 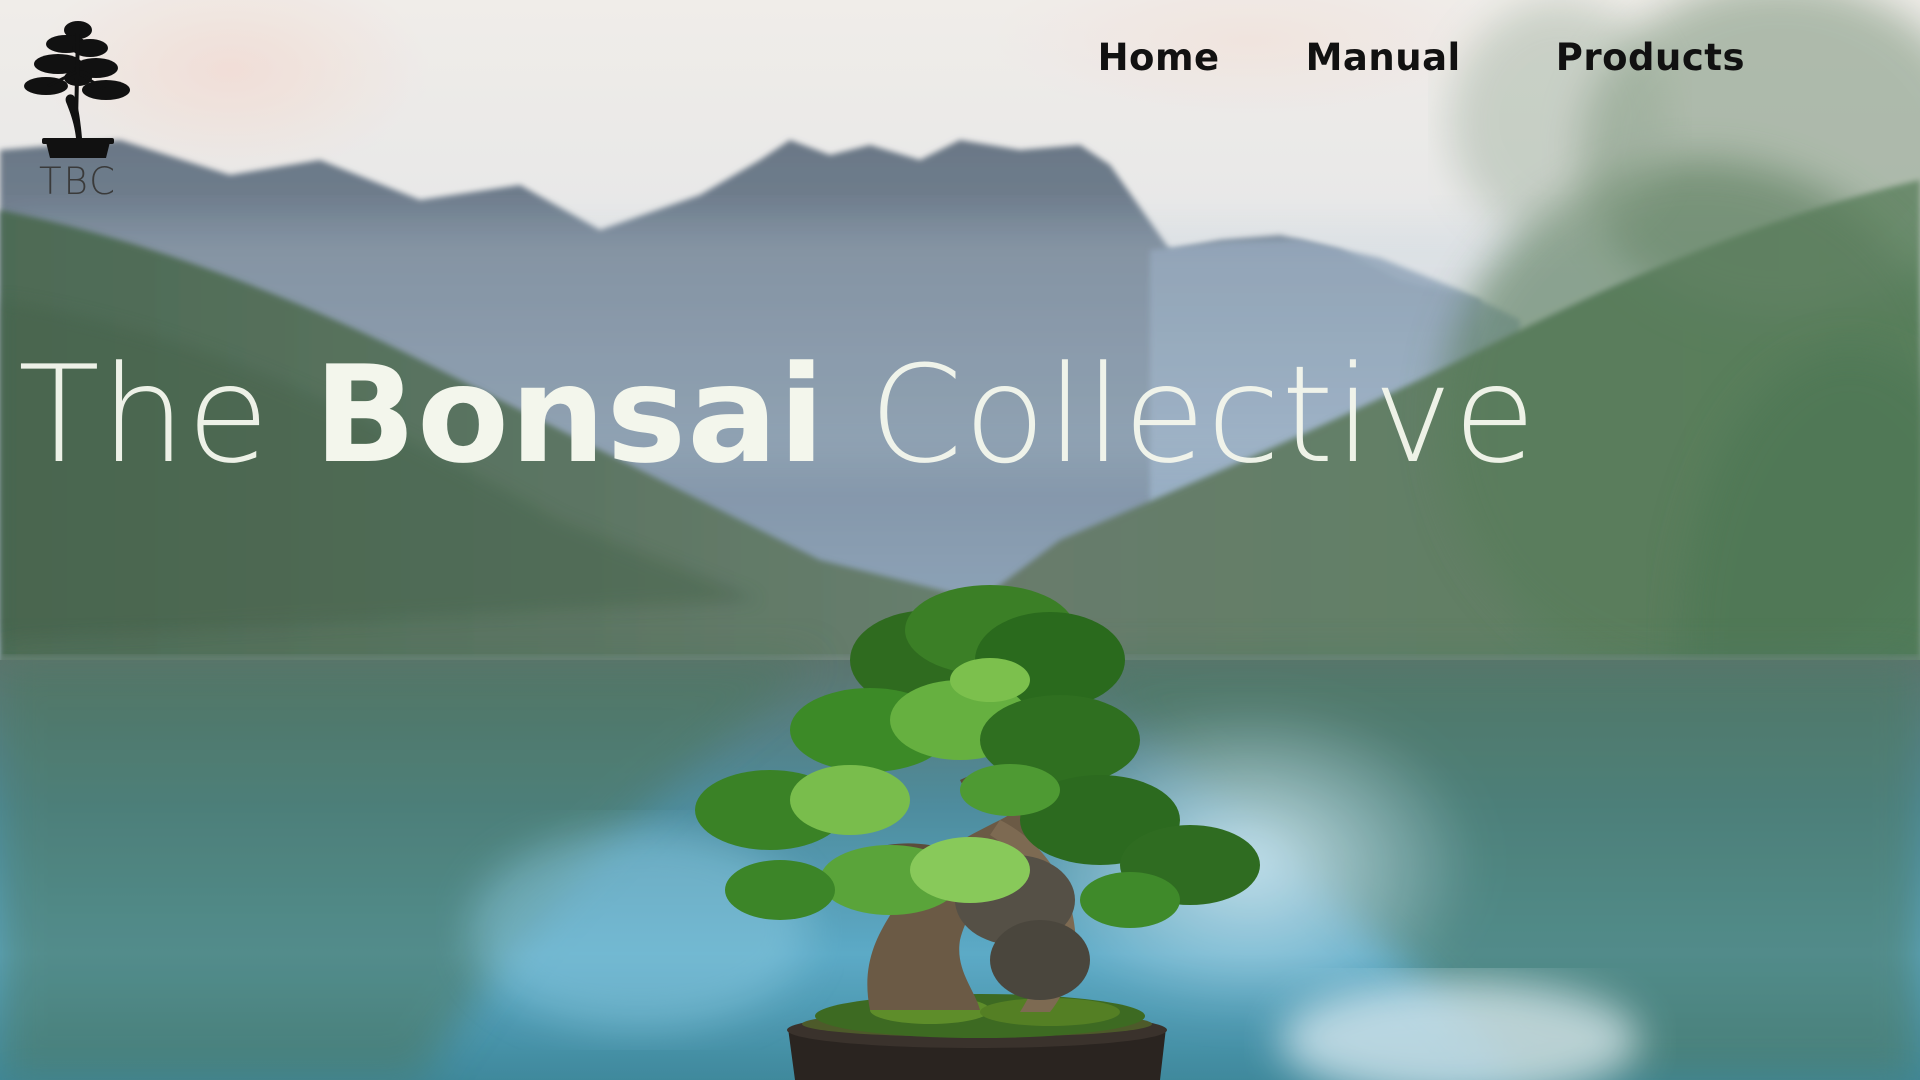 I want to click on main-nav: Home Manual Products, so click(x=1421, y=57).